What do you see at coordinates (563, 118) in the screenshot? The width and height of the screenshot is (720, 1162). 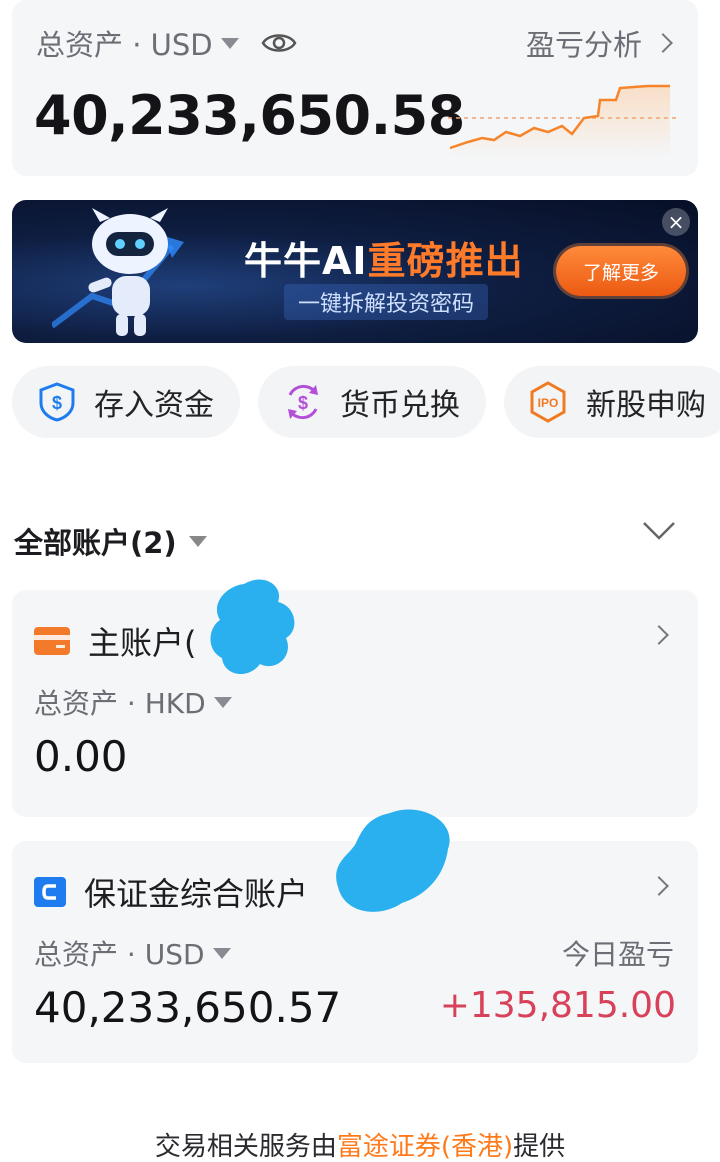 I see `asset-trend-sparkline` at bounding box center [563, 118].